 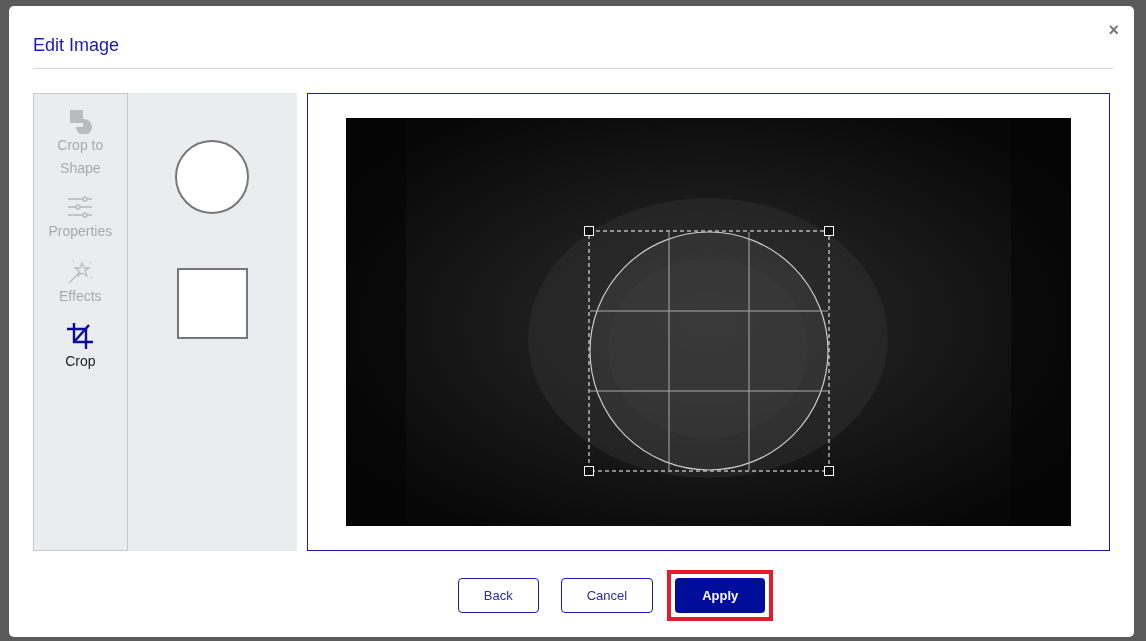 I want to click on crop-icon, so click(x=80, y=336).